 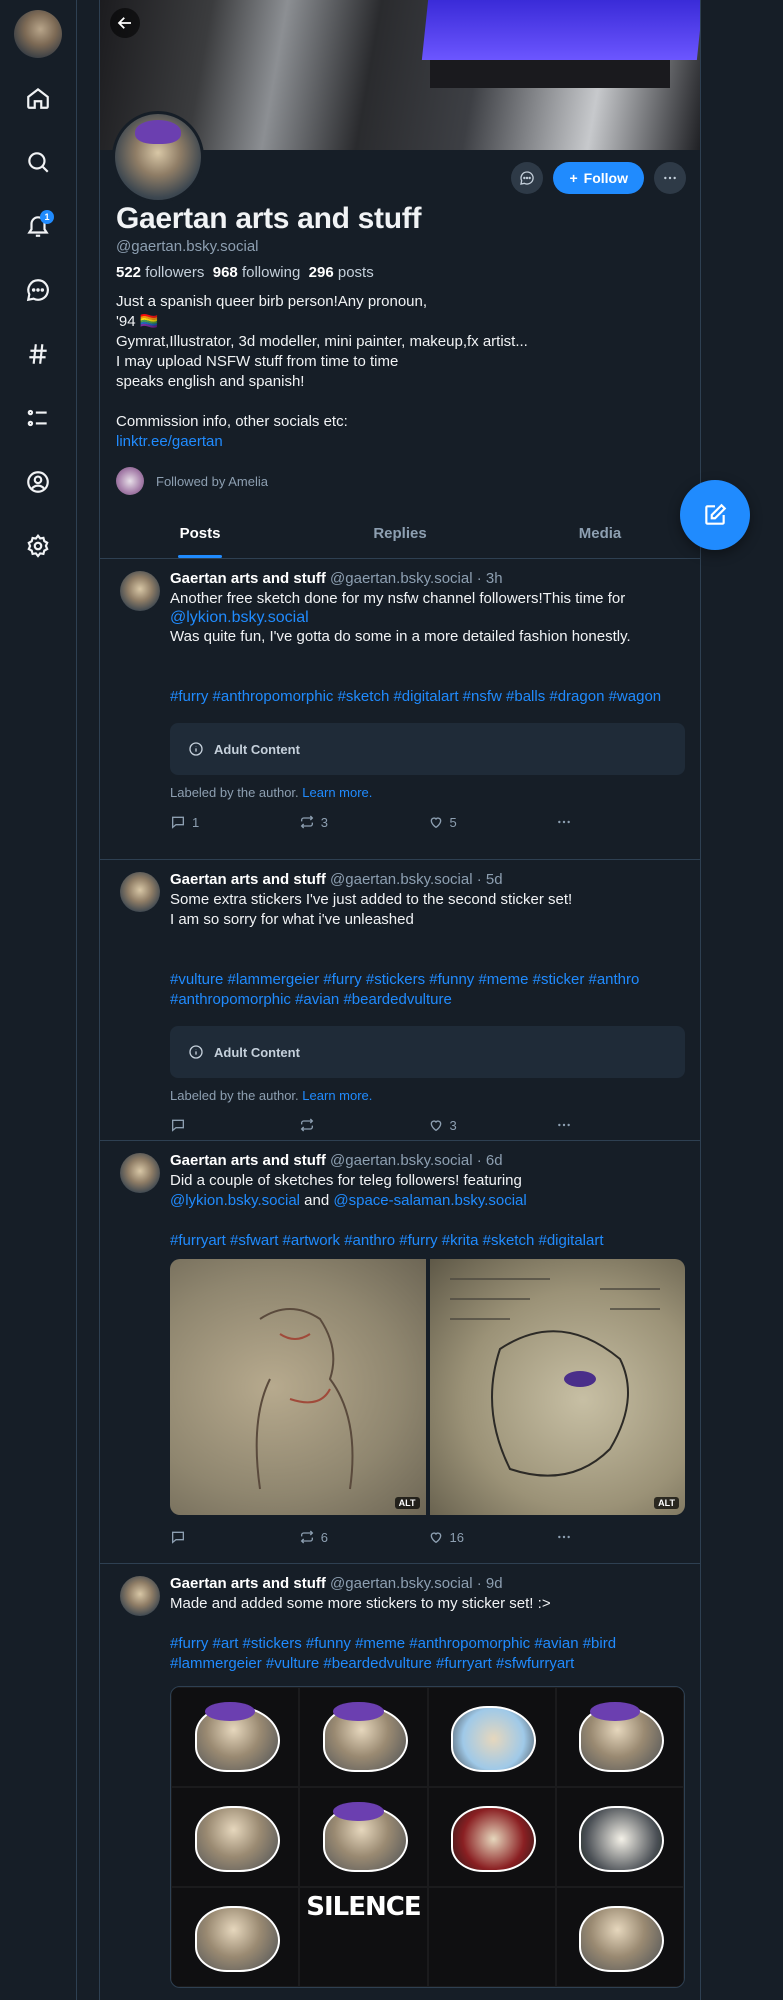 I want to click on message-button, so click(x=527, y=178).